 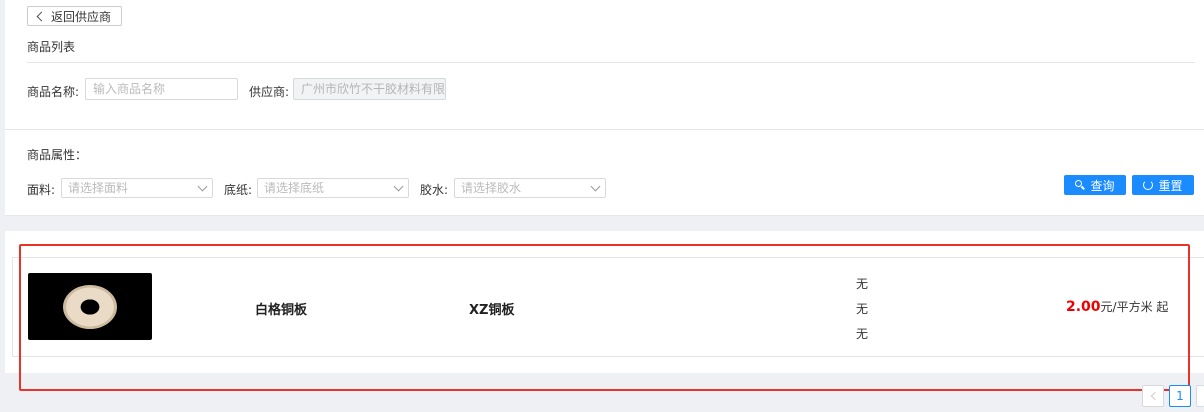 What do you see at coordinates (294, 188) in the screenshot?
I see `backing-select-placeholder: 请选择底纸` at bounding box center [294, 188].